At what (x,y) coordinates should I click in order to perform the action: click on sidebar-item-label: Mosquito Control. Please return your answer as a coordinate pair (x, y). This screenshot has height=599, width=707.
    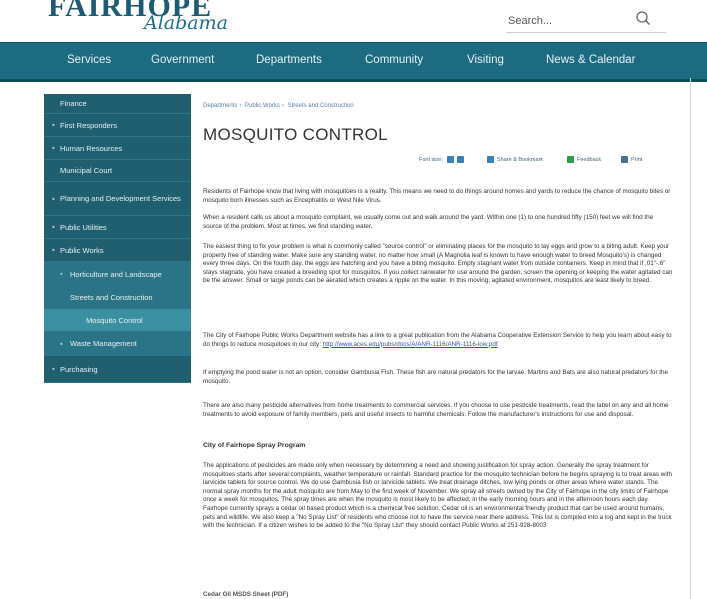
    Looking at the image, I should click on (114, 320).